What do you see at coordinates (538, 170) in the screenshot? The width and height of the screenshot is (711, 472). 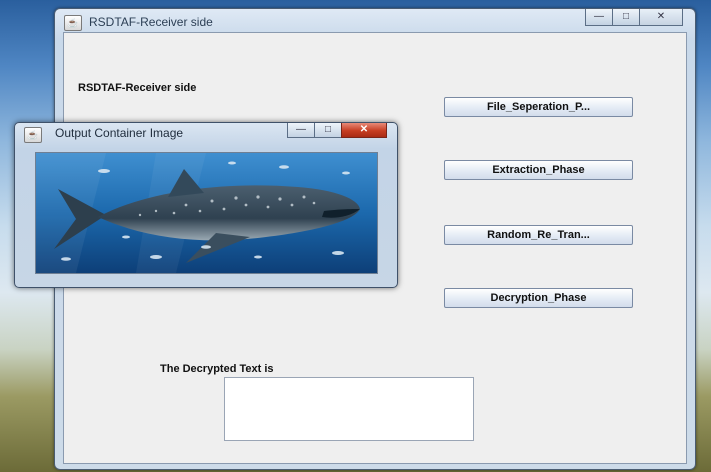 I see `extraction-phase-button: Extraction_Phase` at bounding box center [538, 170].